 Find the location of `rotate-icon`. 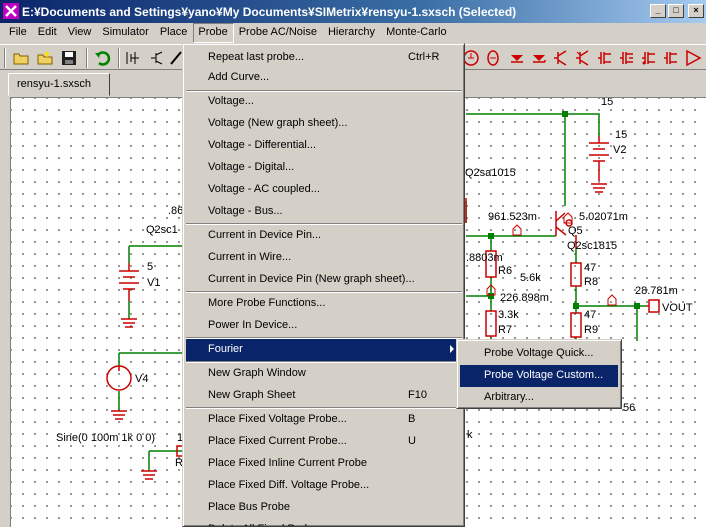

rotate-icon is located at coordinates (133, 58).